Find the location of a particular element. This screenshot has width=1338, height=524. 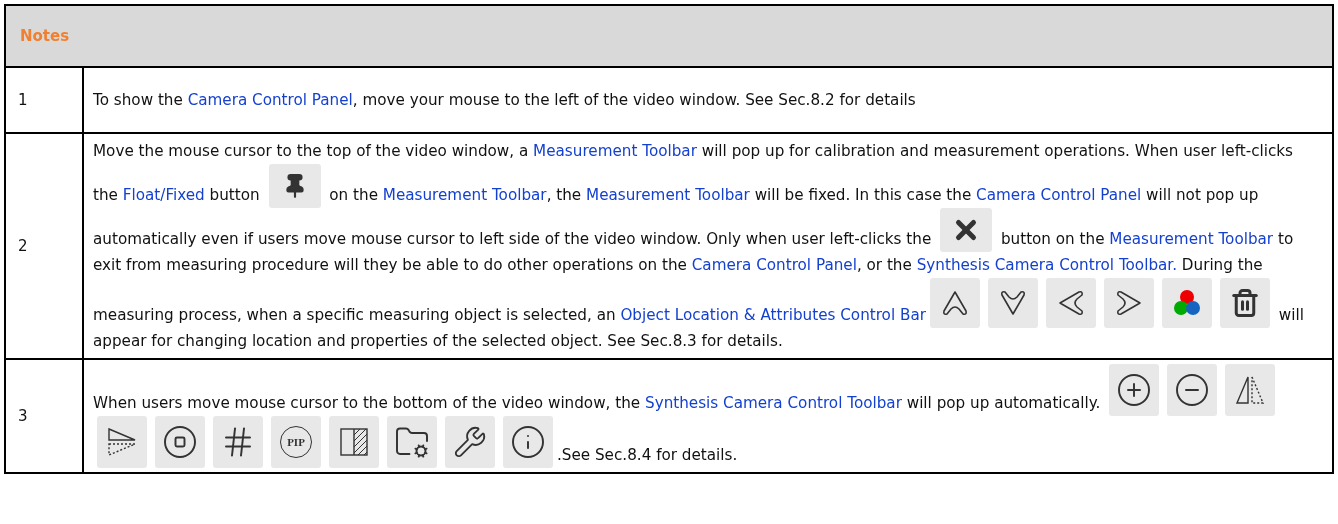

split-view-icon is located at coordinates (354, 442).